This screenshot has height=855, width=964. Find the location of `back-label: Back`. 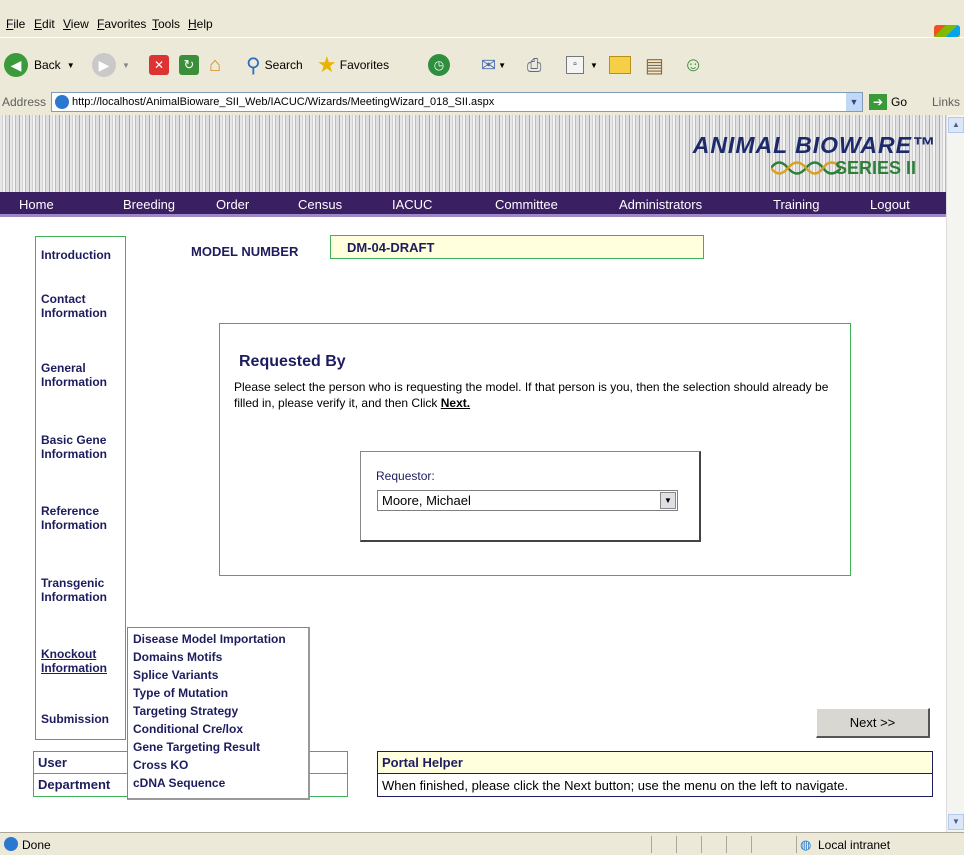

back-label: Back is located at coordinates (47, 65).